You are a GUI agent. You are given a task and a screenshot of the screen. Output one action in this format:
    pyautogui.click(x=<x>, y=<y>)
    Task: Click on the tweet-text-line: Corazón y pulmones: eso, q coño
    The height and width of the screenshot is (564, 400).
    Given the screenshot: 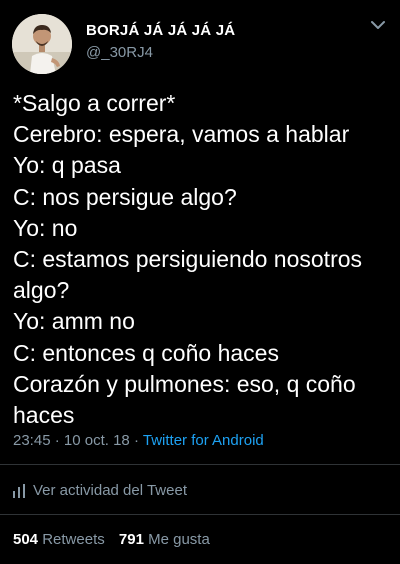 What is the action you would take?
    pyautogui.click(x=184, y=383)
    